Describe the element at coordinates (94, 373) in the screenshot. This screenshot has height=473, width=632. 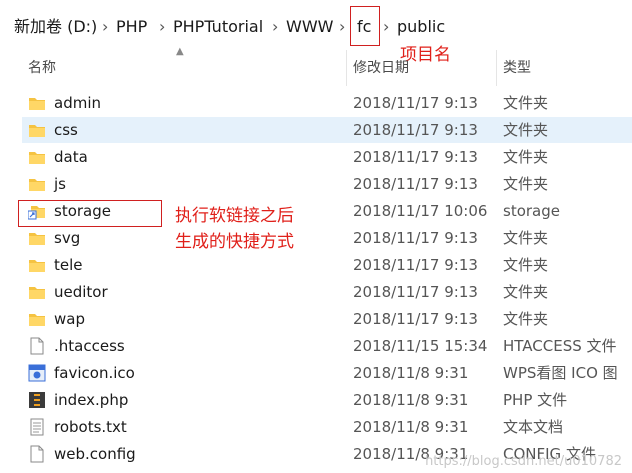
I see `file-name: favicon.ico` at that location.